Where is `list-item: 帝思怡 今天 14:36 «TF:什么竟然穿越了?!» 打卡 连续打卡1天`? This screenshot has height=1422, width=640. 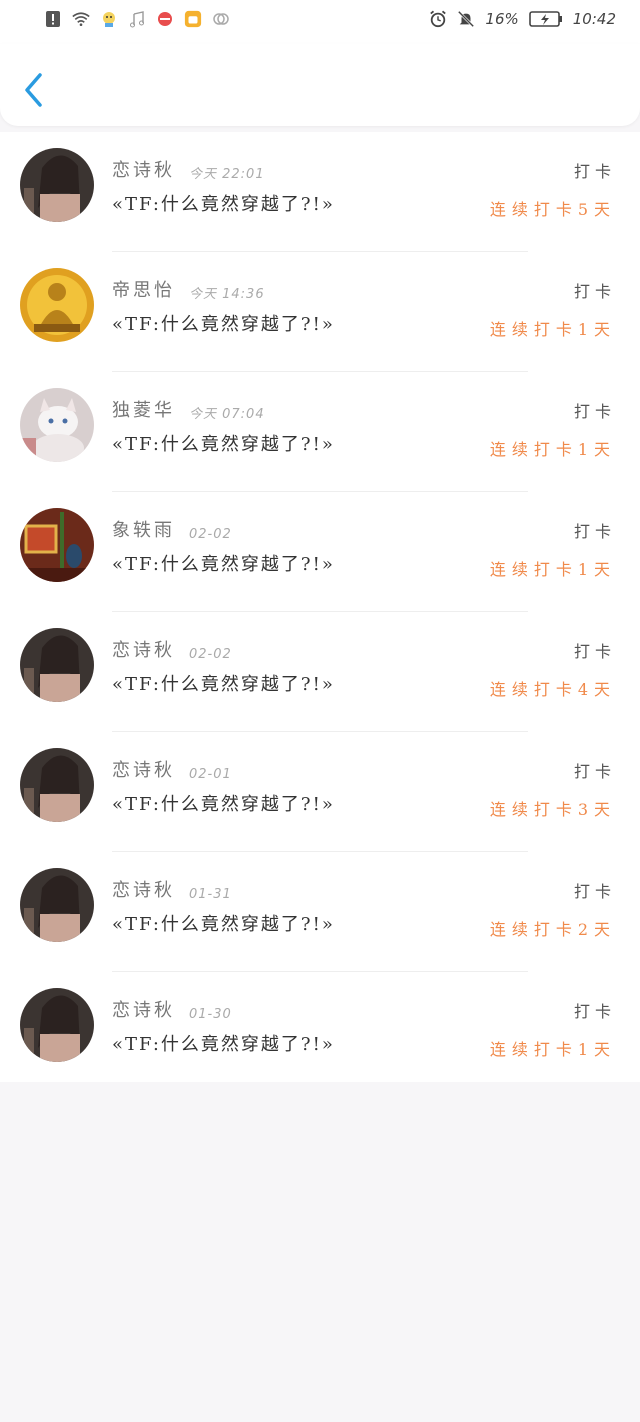 list-item: 帝思怡 今天 14:36 «TF:什么竟然穿越了?!» 打卡 连续打卡1天 is located at coordinates (320, 312).